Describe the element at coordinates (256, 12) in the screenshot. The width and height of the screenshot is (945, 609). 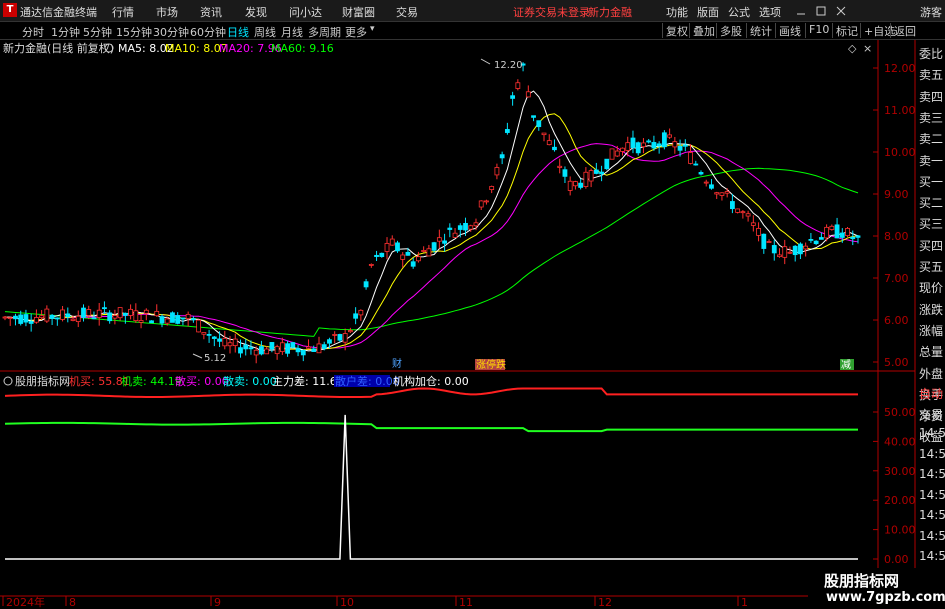
I see `menu-discover: 发现` at that location.